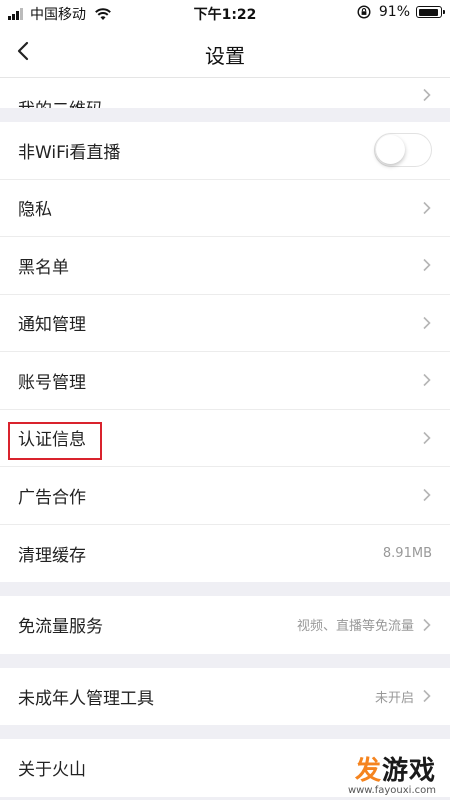 Image resolution: width=450 pixels, height=800 pixels. What do you see at coordinates (52, 325) in the screenshot?
I see `row-label: 通知管理` at bounding box center [52, 325].